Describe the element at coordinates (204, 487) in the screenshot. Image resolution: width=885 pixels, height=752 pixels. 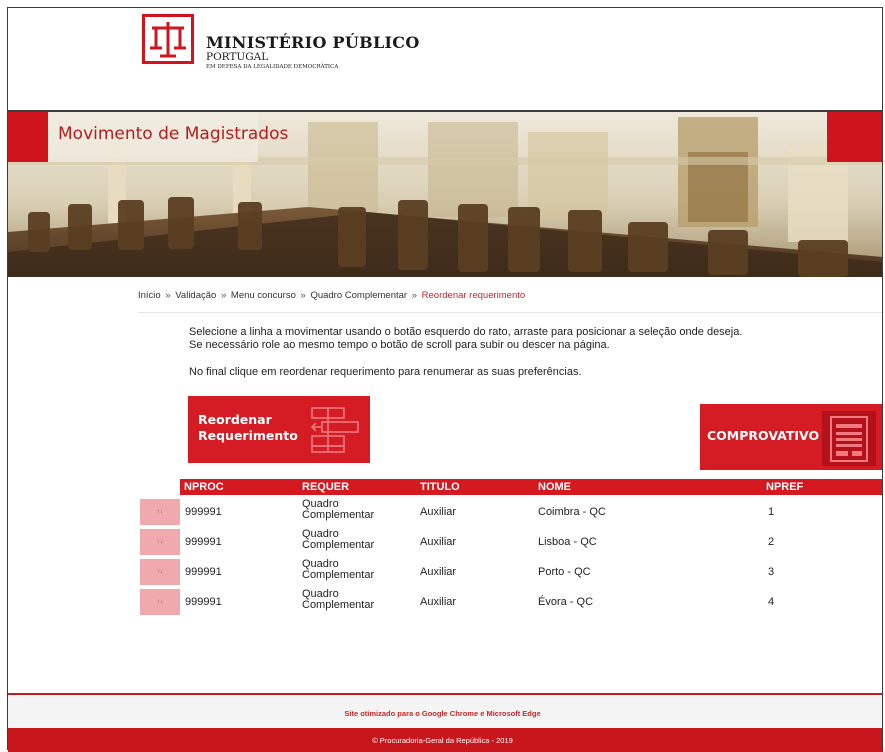
I see `column-header-nproc: NPROC` at that location.